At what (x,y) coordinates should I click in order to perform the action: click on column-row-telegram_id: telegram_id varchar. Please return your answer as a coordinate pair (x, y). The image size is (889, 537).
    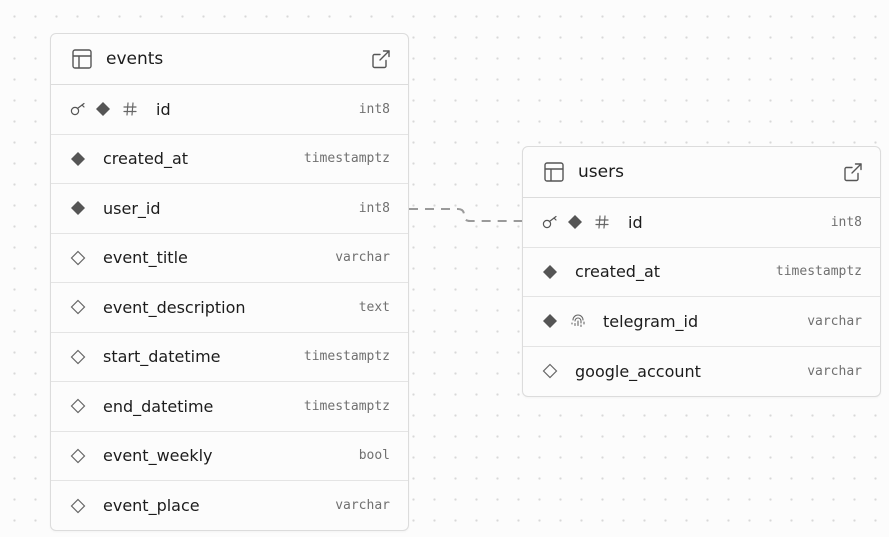
    Looking at the image, I should click on (701, 322).